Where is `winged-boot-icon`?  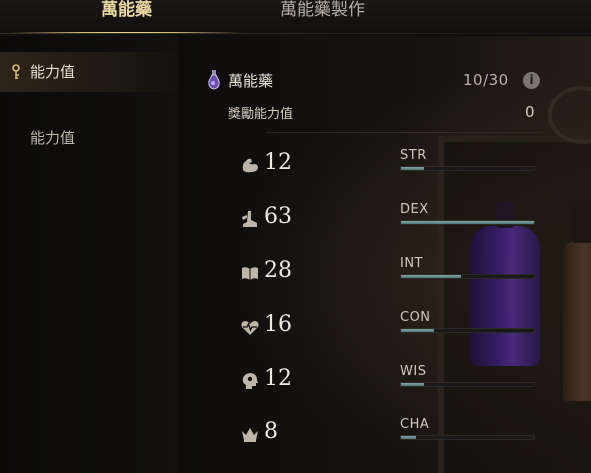 winged-boot-icon is located at coordinates (249, 219).